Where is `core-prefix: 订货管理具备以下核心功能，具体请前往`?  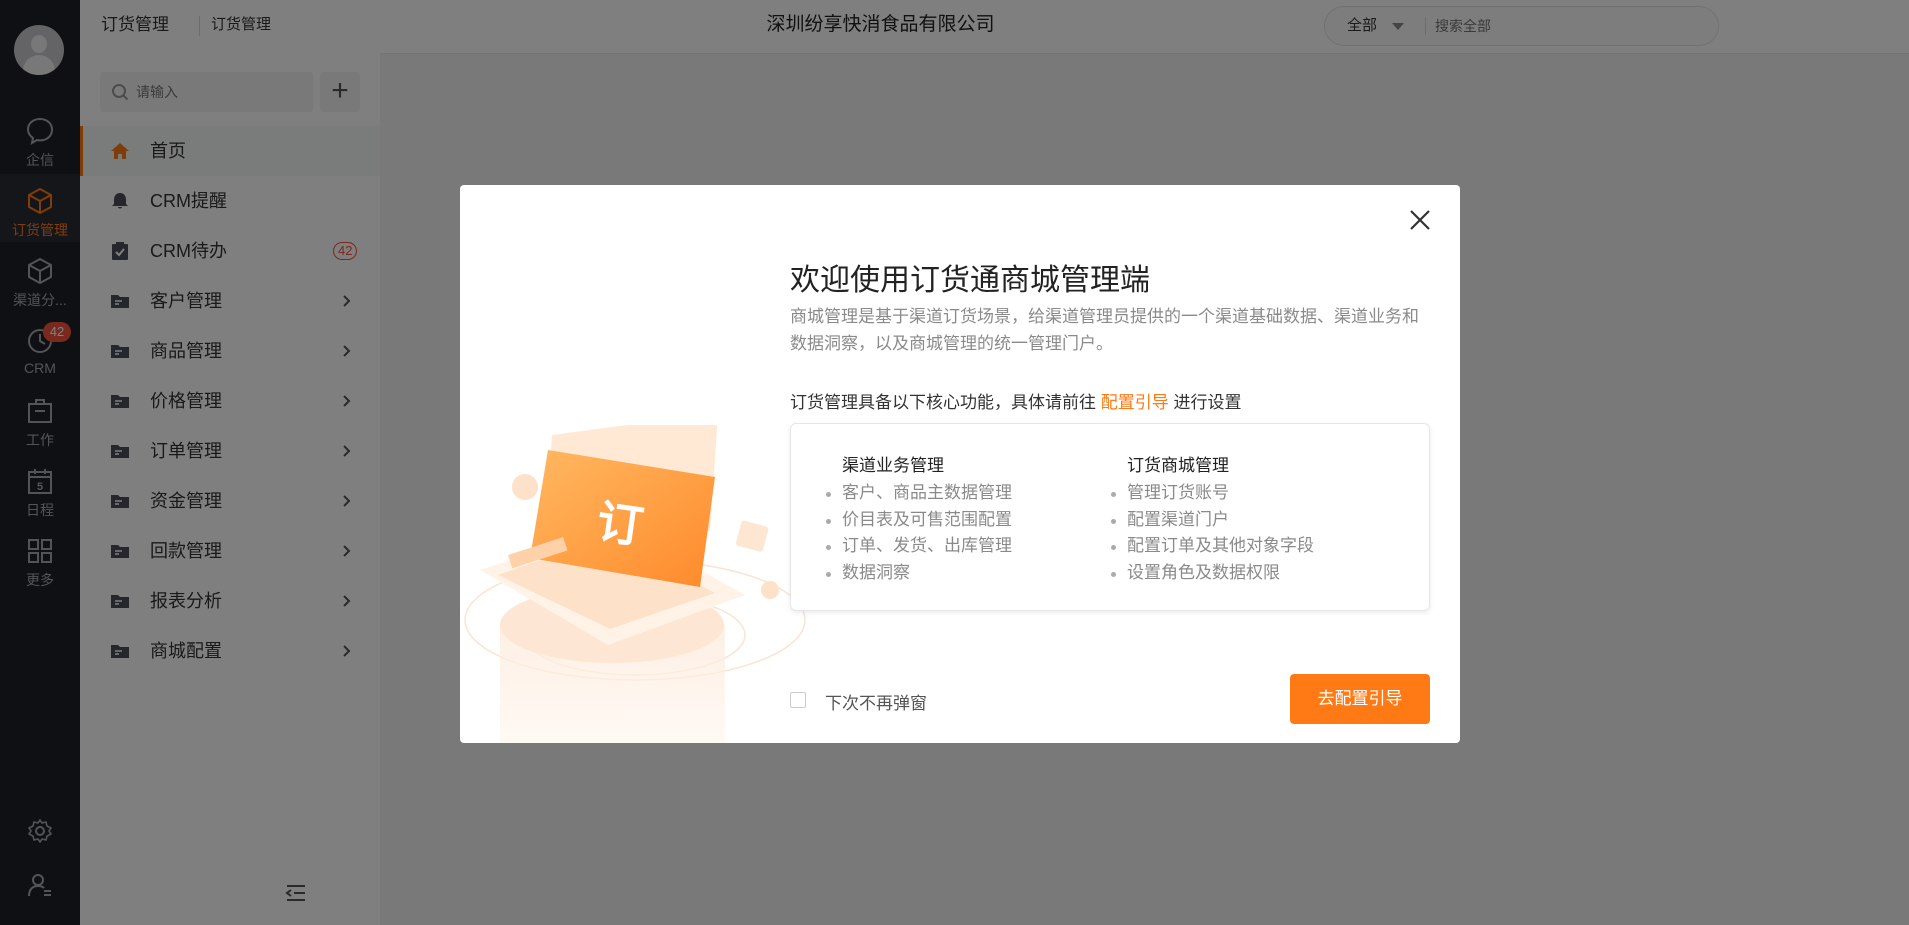
core-prefix: 订货管理具备以下核心功能，具体请前往 is located at coordinates (943, 402).